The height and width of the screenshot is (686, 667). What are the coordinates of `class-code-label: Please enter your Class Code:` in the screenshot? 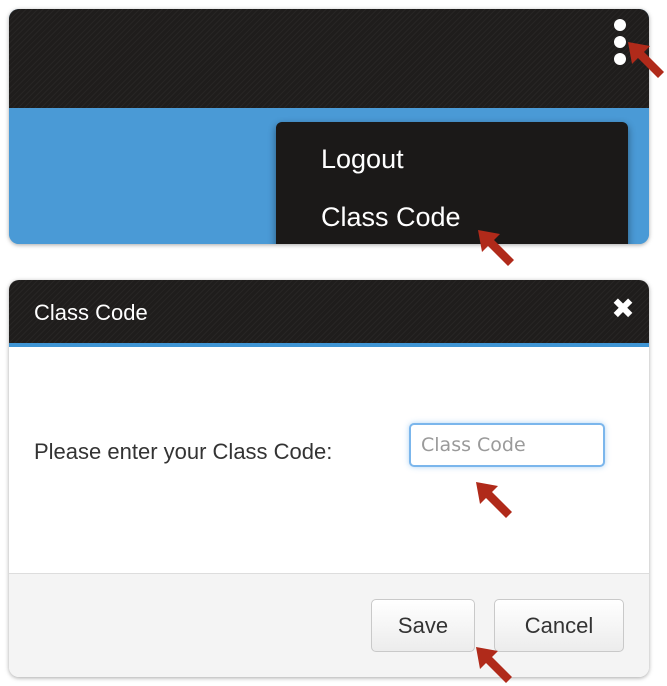 It's located at (183, 451).